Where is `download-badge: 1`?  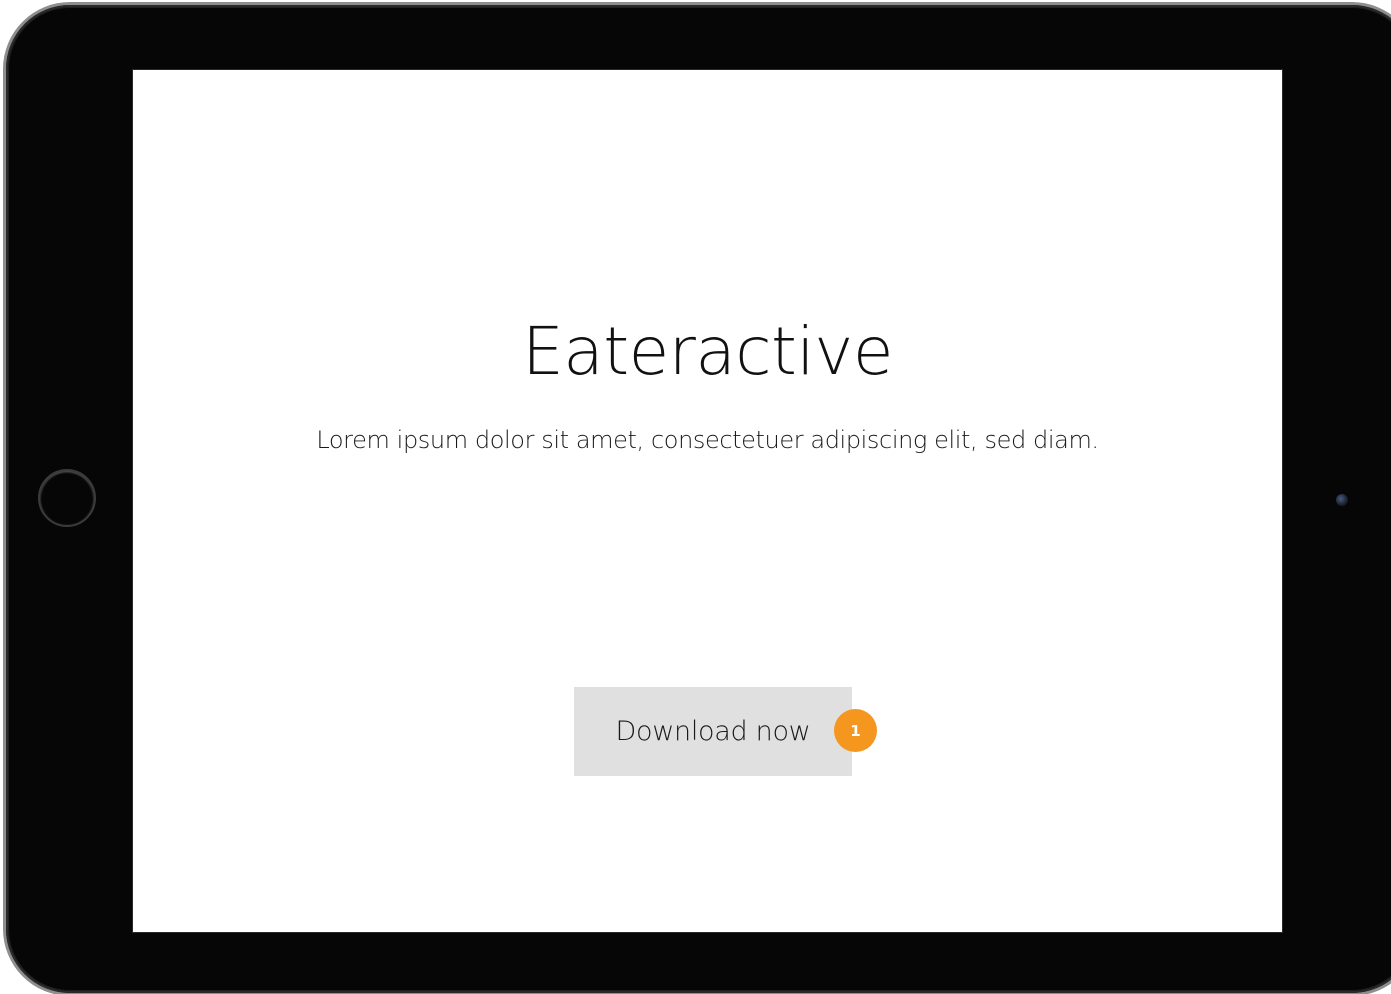
download-badge: 1 is located at coordinates (855, 730).